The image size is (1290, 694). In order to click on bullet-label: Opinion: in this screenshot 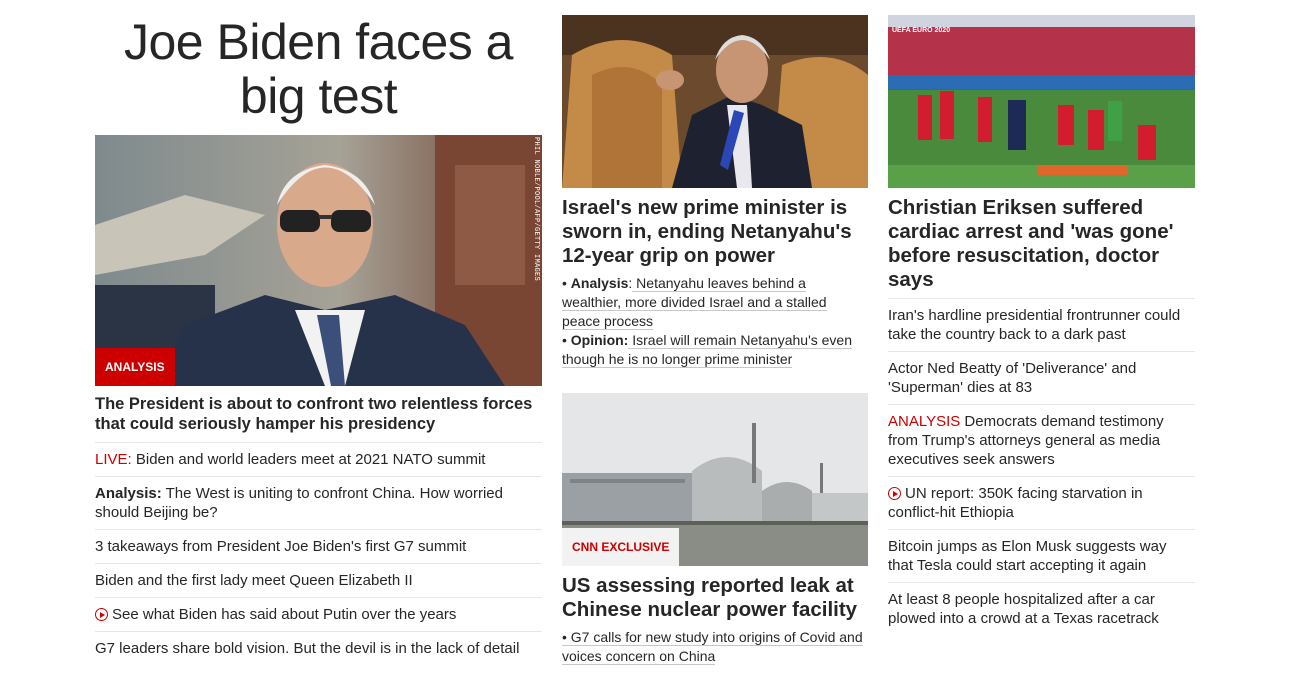, I will do `click(599, 340)`.